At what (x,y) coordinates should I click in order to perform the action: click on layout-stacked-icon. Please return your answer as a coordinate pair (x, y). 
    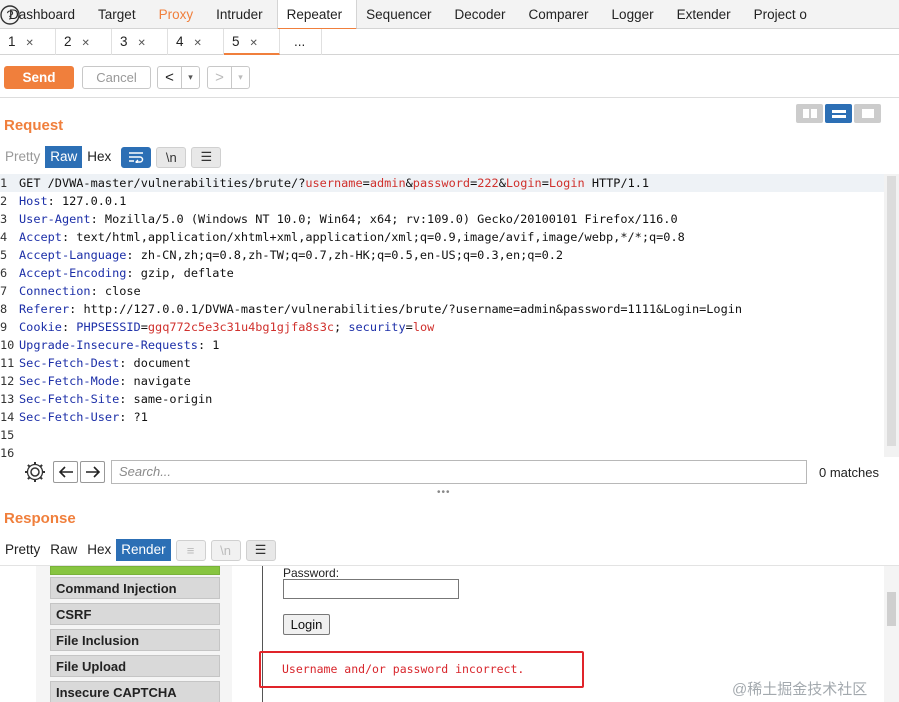
    Looking at the image, I should click on (838, 113).